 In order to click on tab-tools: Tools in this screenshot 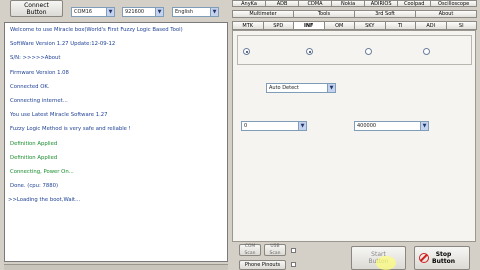, I will do `click(324, 14)`.